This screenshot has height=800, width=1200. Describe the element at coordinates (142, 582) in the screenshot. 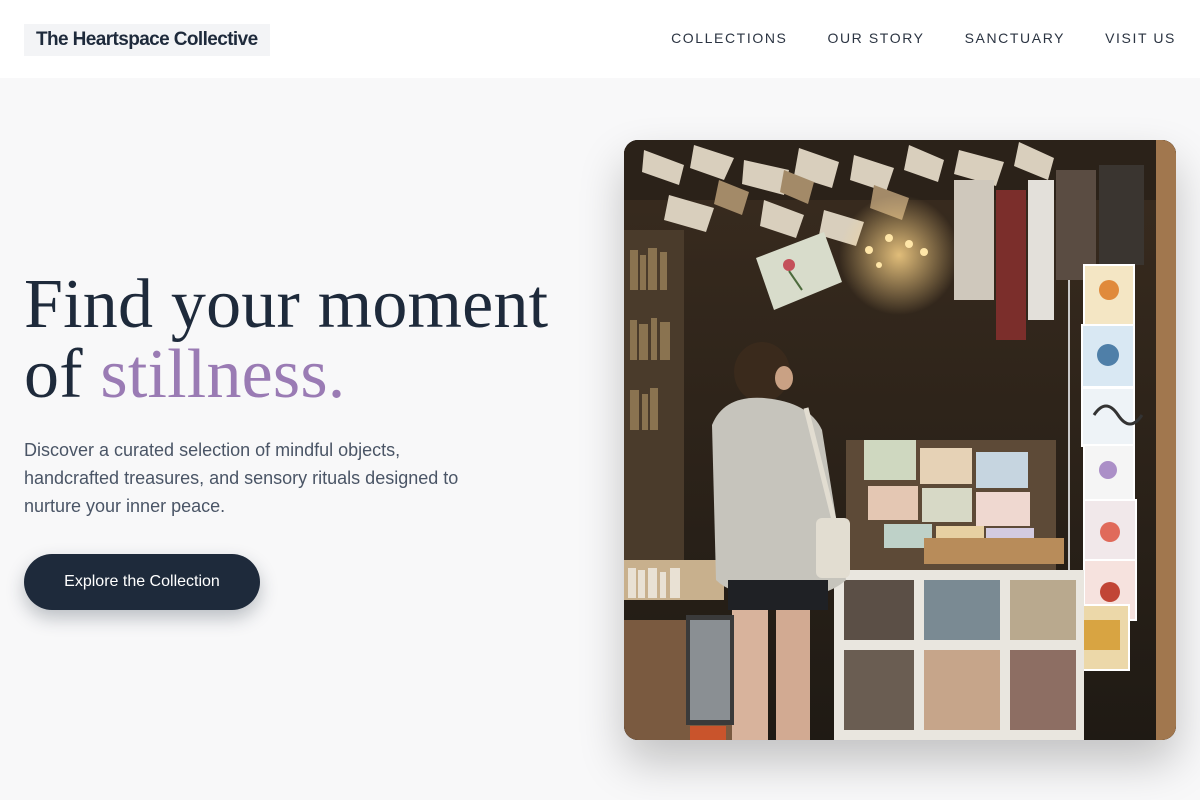

I see `explore-collection-button: Explore the Collection` at that location.